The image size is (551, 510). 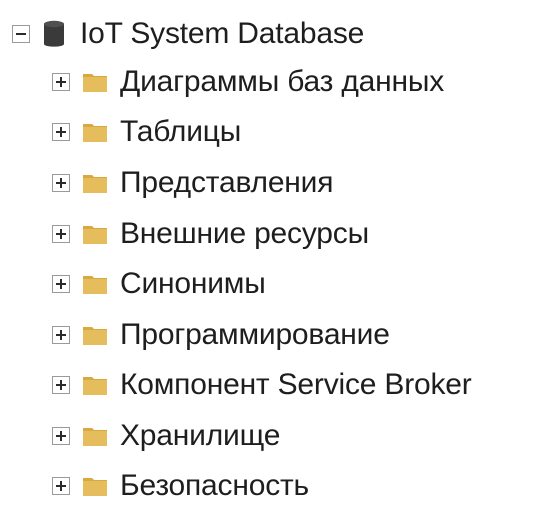 I want to click on tree-node-synonyms: Синонимы, so click(x=159, y=284).